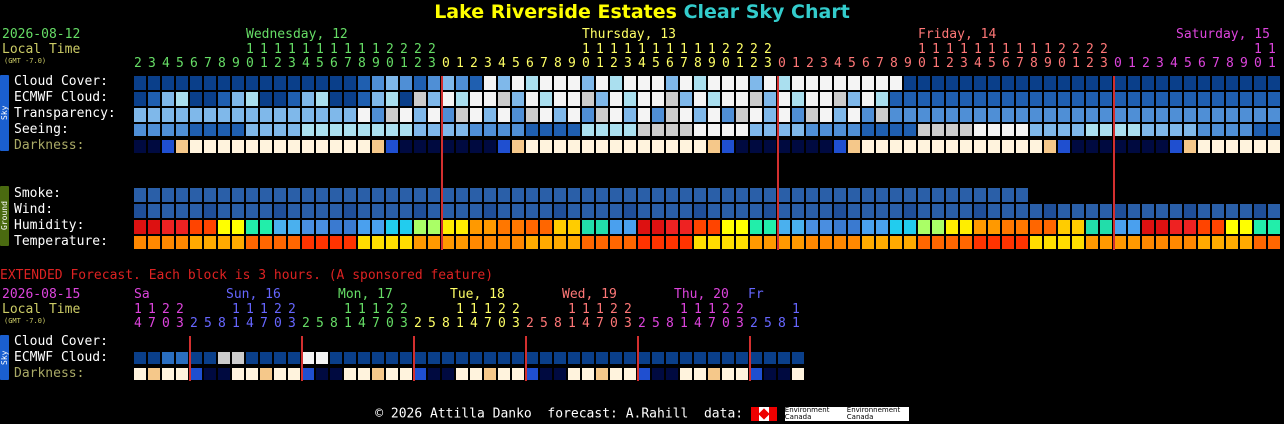  What do you see at coordinates (1223, 34) in the screenshot?
I see `day-label: Saturday, 15` at bounding box center [1223, 34].